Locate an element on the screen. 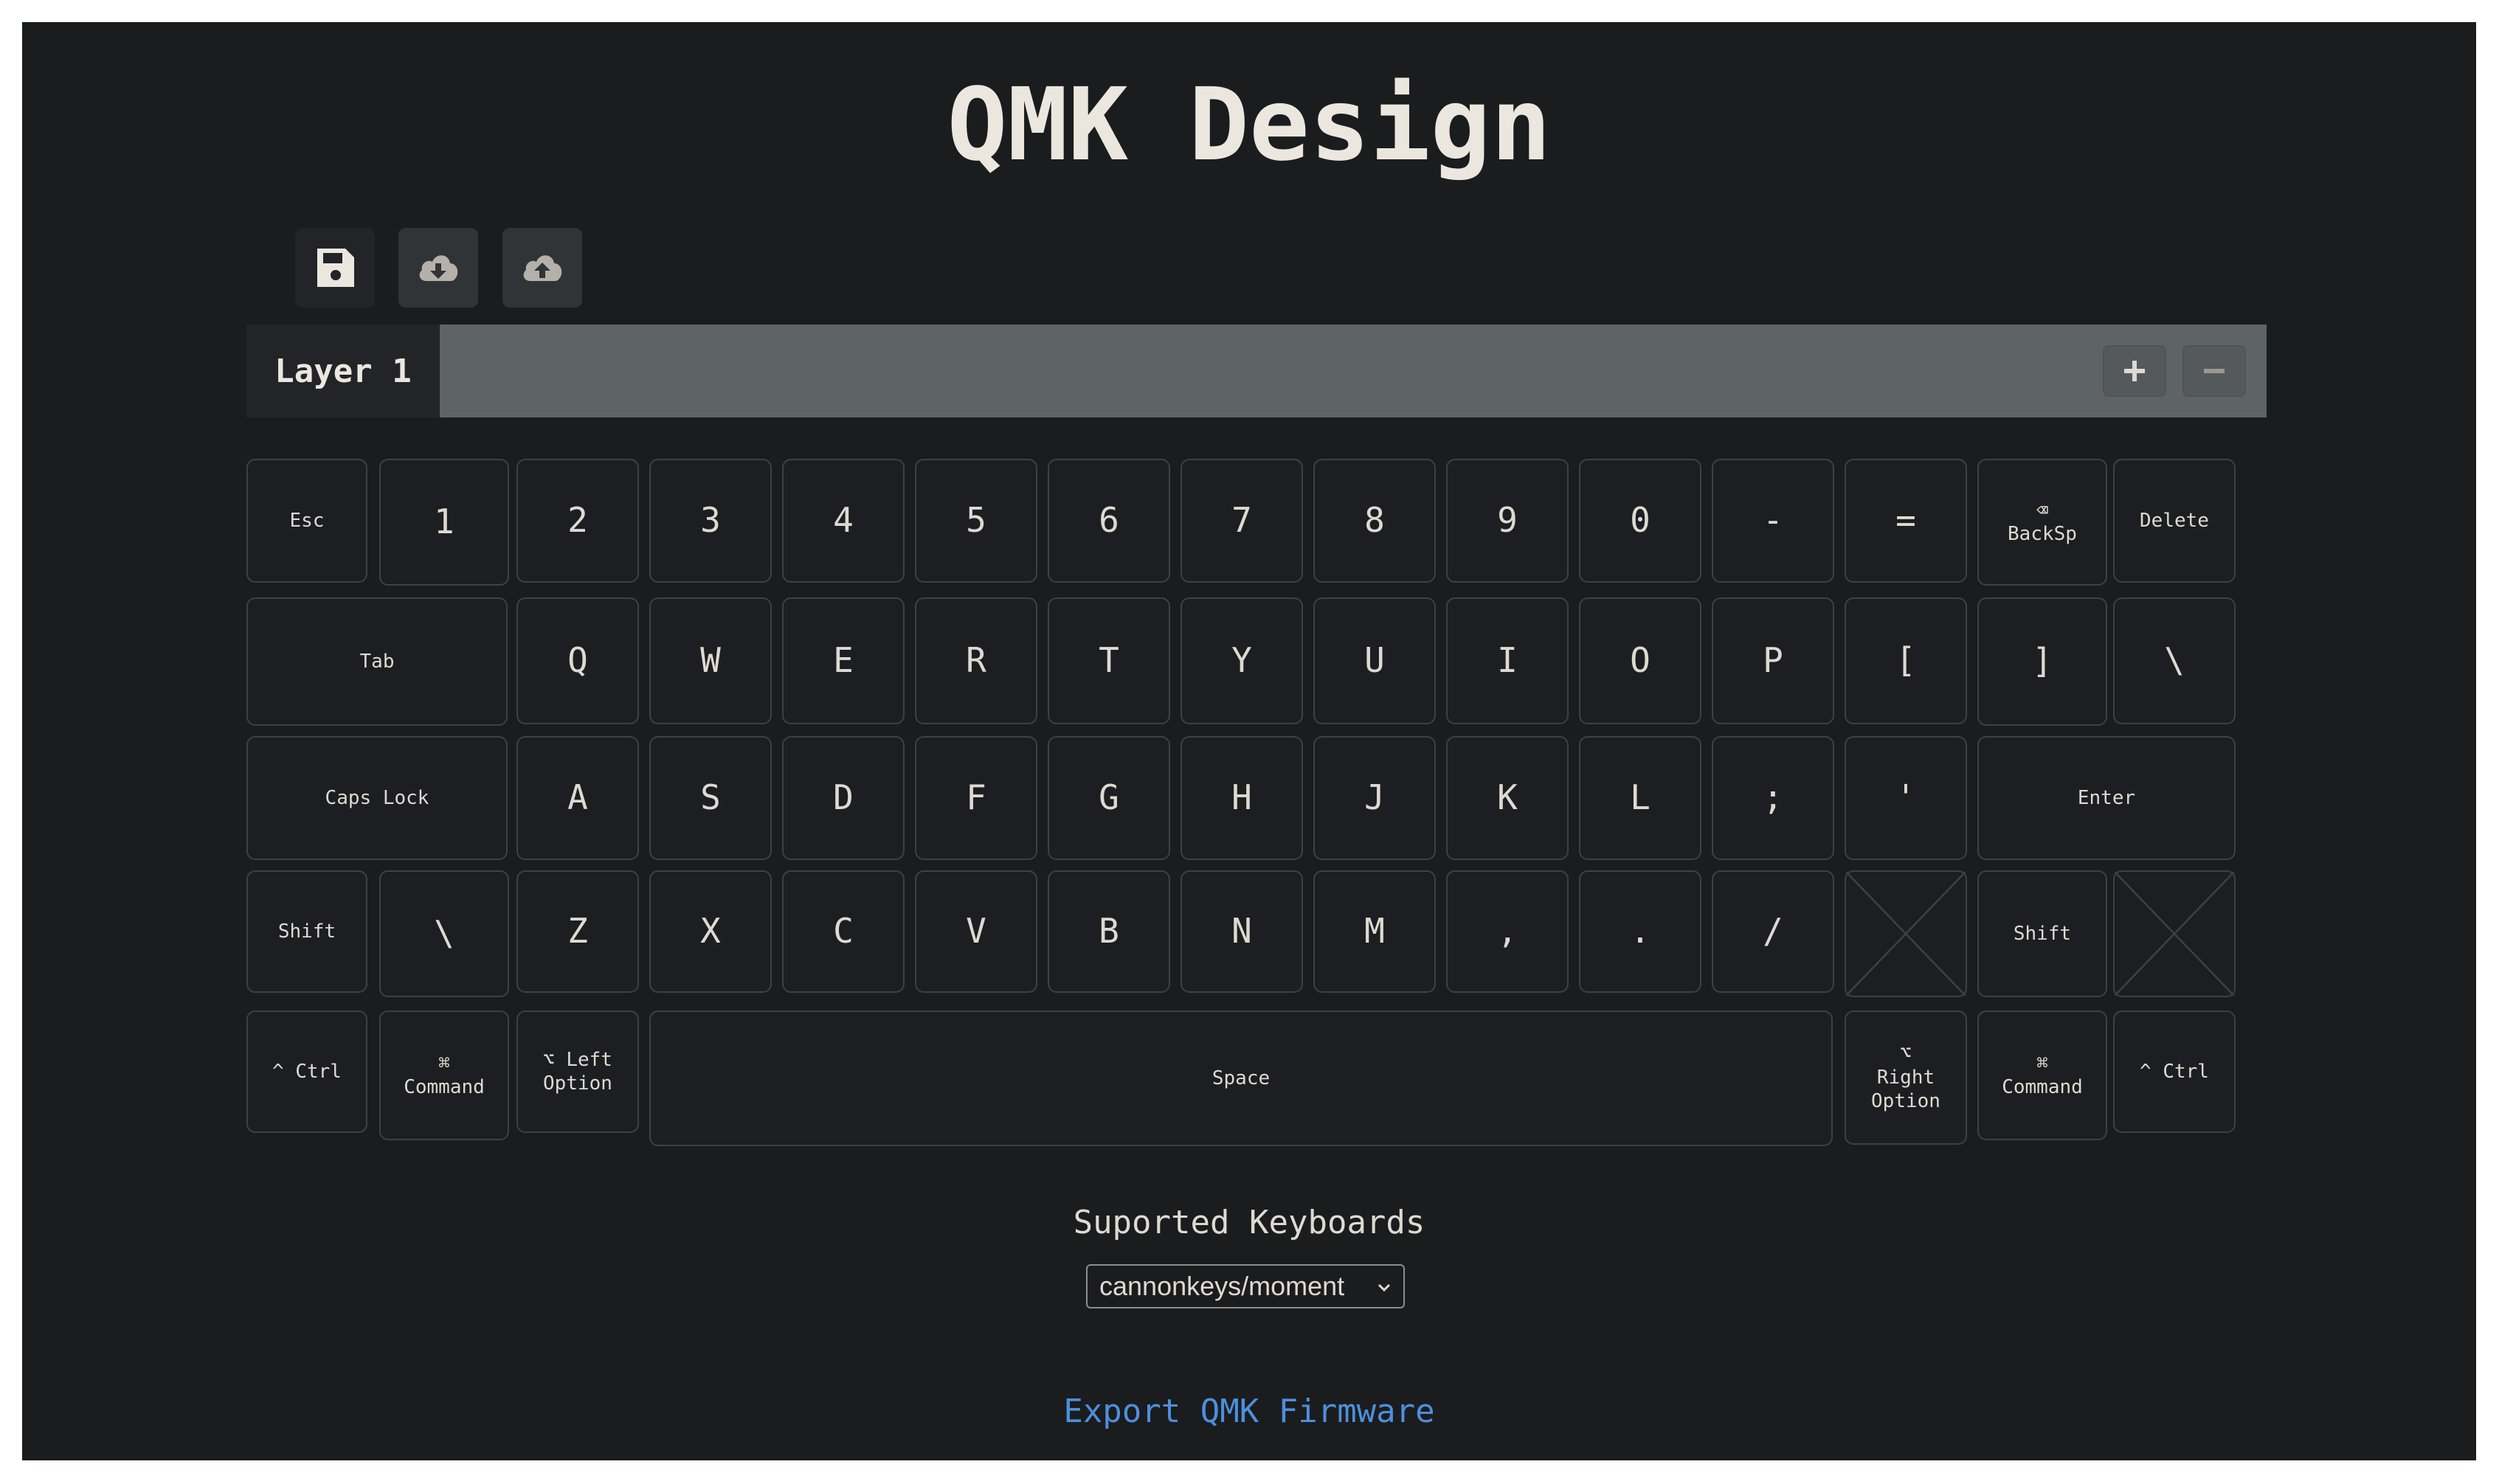 The height and width of the screenshot is (1484, 2499). key-p: P is located at coordinates (1773, 660).